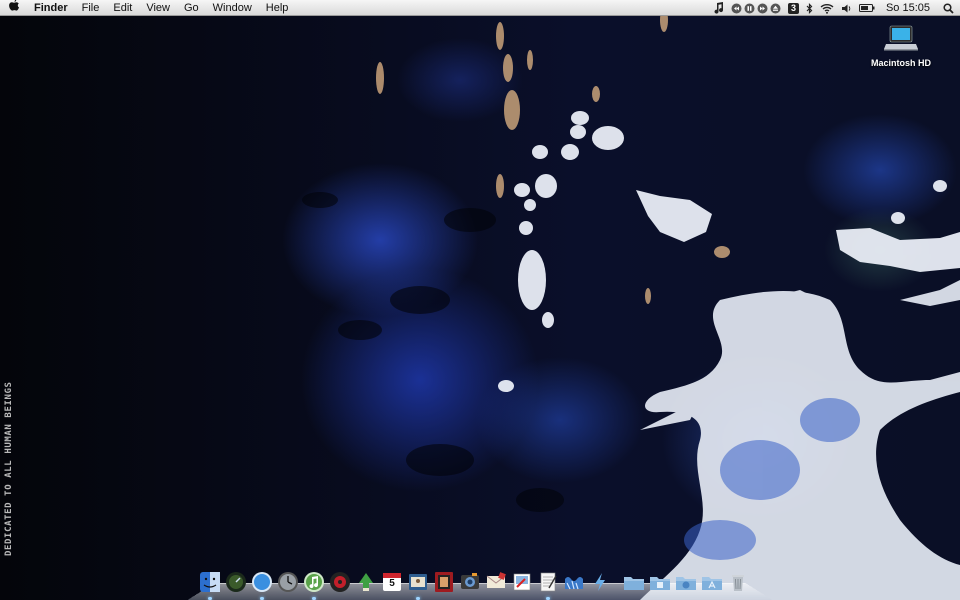  Describe the element at coordinates (908, 8) in the screenshot. I see `menubar-clock: So 15:05` at that location.